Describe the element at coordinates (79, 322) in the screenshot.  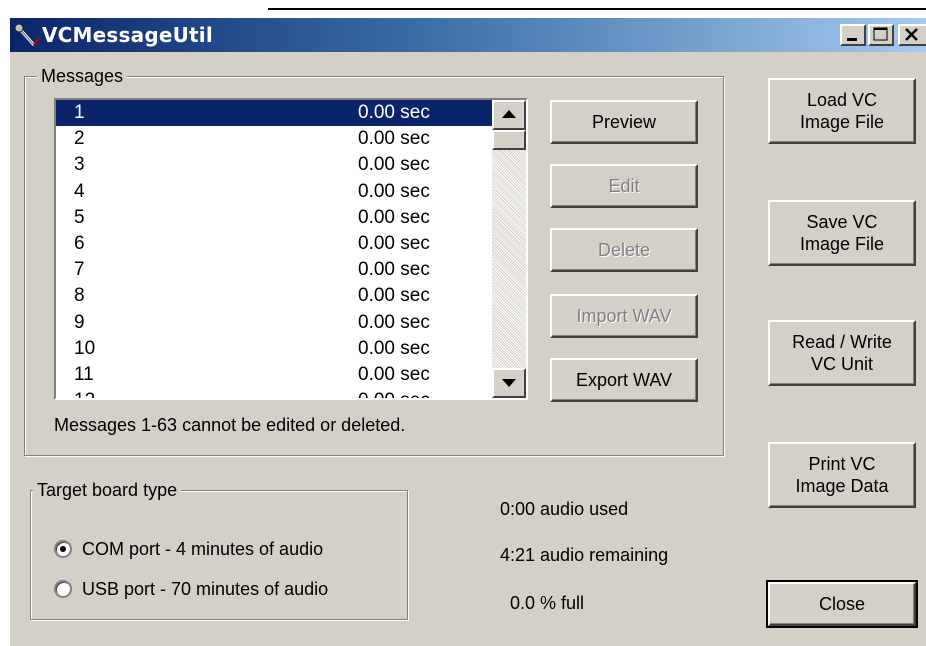
I see `message-number: 9` at that location.